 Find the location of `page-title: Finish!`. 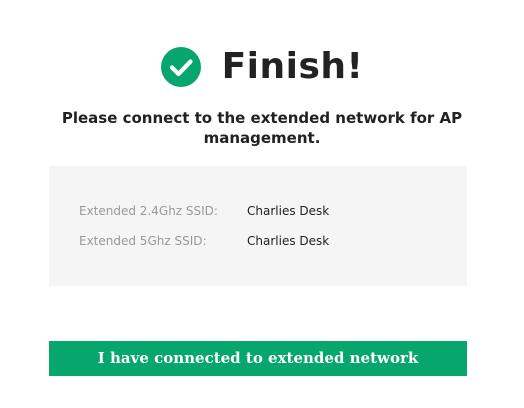

page-title: Finish! is located at coordinates (292, 66).